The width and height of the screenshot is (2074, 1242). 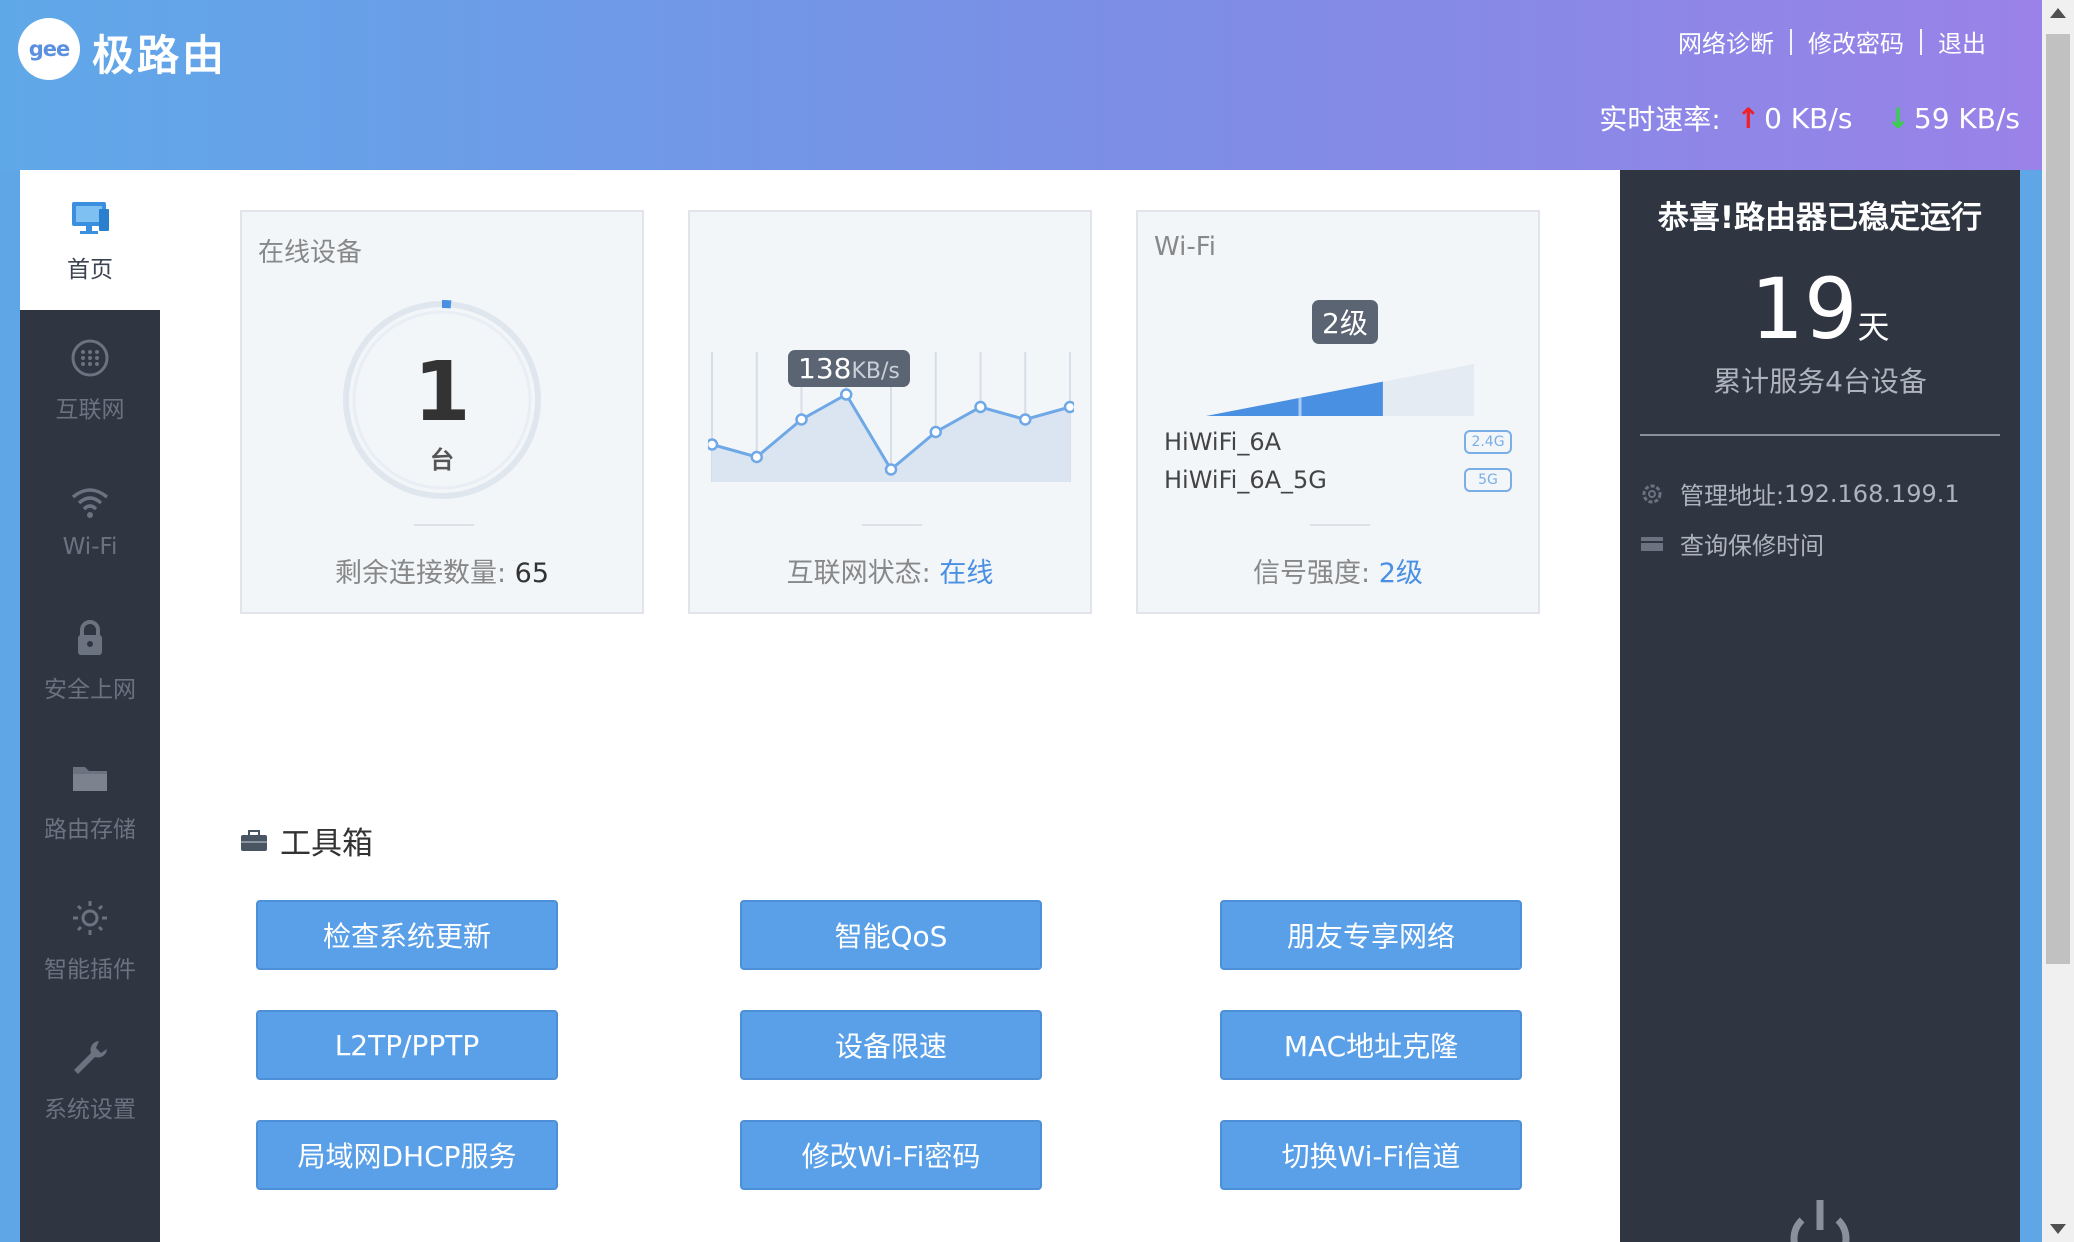 What do you see at coordinates (90, 270) in the screenshot?
I see `sidebar-item-label: 首页` at bounding box center [90, 270].